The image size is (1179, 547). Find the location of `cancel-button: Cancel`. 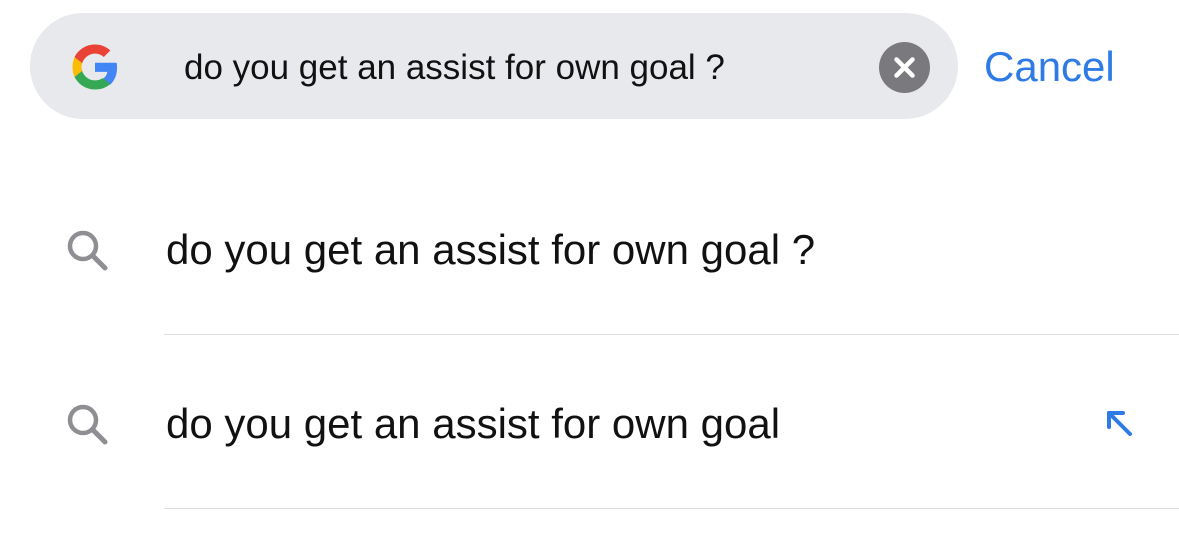

cancel-button: Cancel is located at coordinates (1049, 67).